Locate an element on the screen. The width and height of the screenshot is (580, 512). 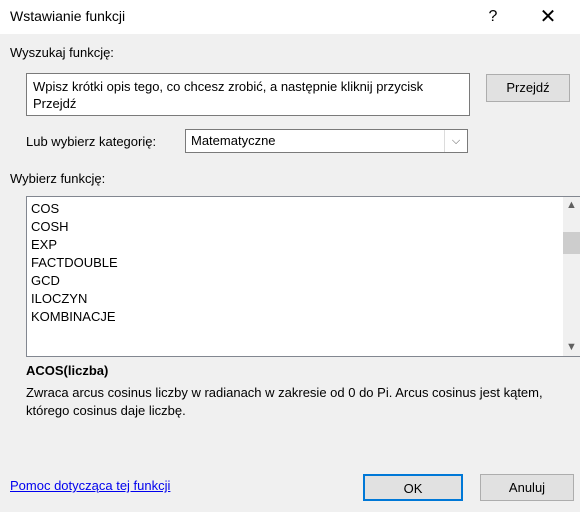
ok-button: OK is located at coordinates (413, 487).